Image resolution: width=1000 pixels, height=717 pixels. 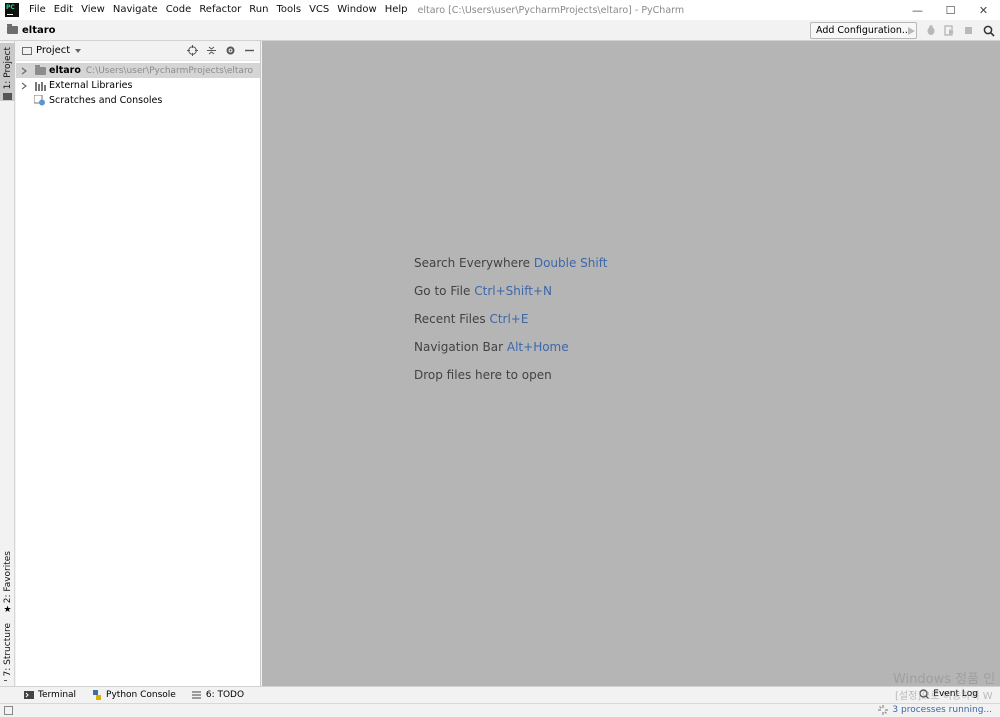 What do you see at coordinates (106, 100) in the screenshot?
I see `tree-row-label: Scratches and Consoles` at bounding box center [106, 100].